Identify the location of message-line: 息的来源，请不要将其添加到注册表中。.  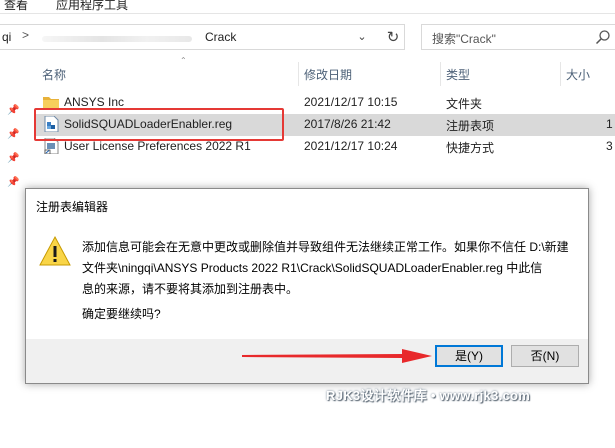
(190, 289).